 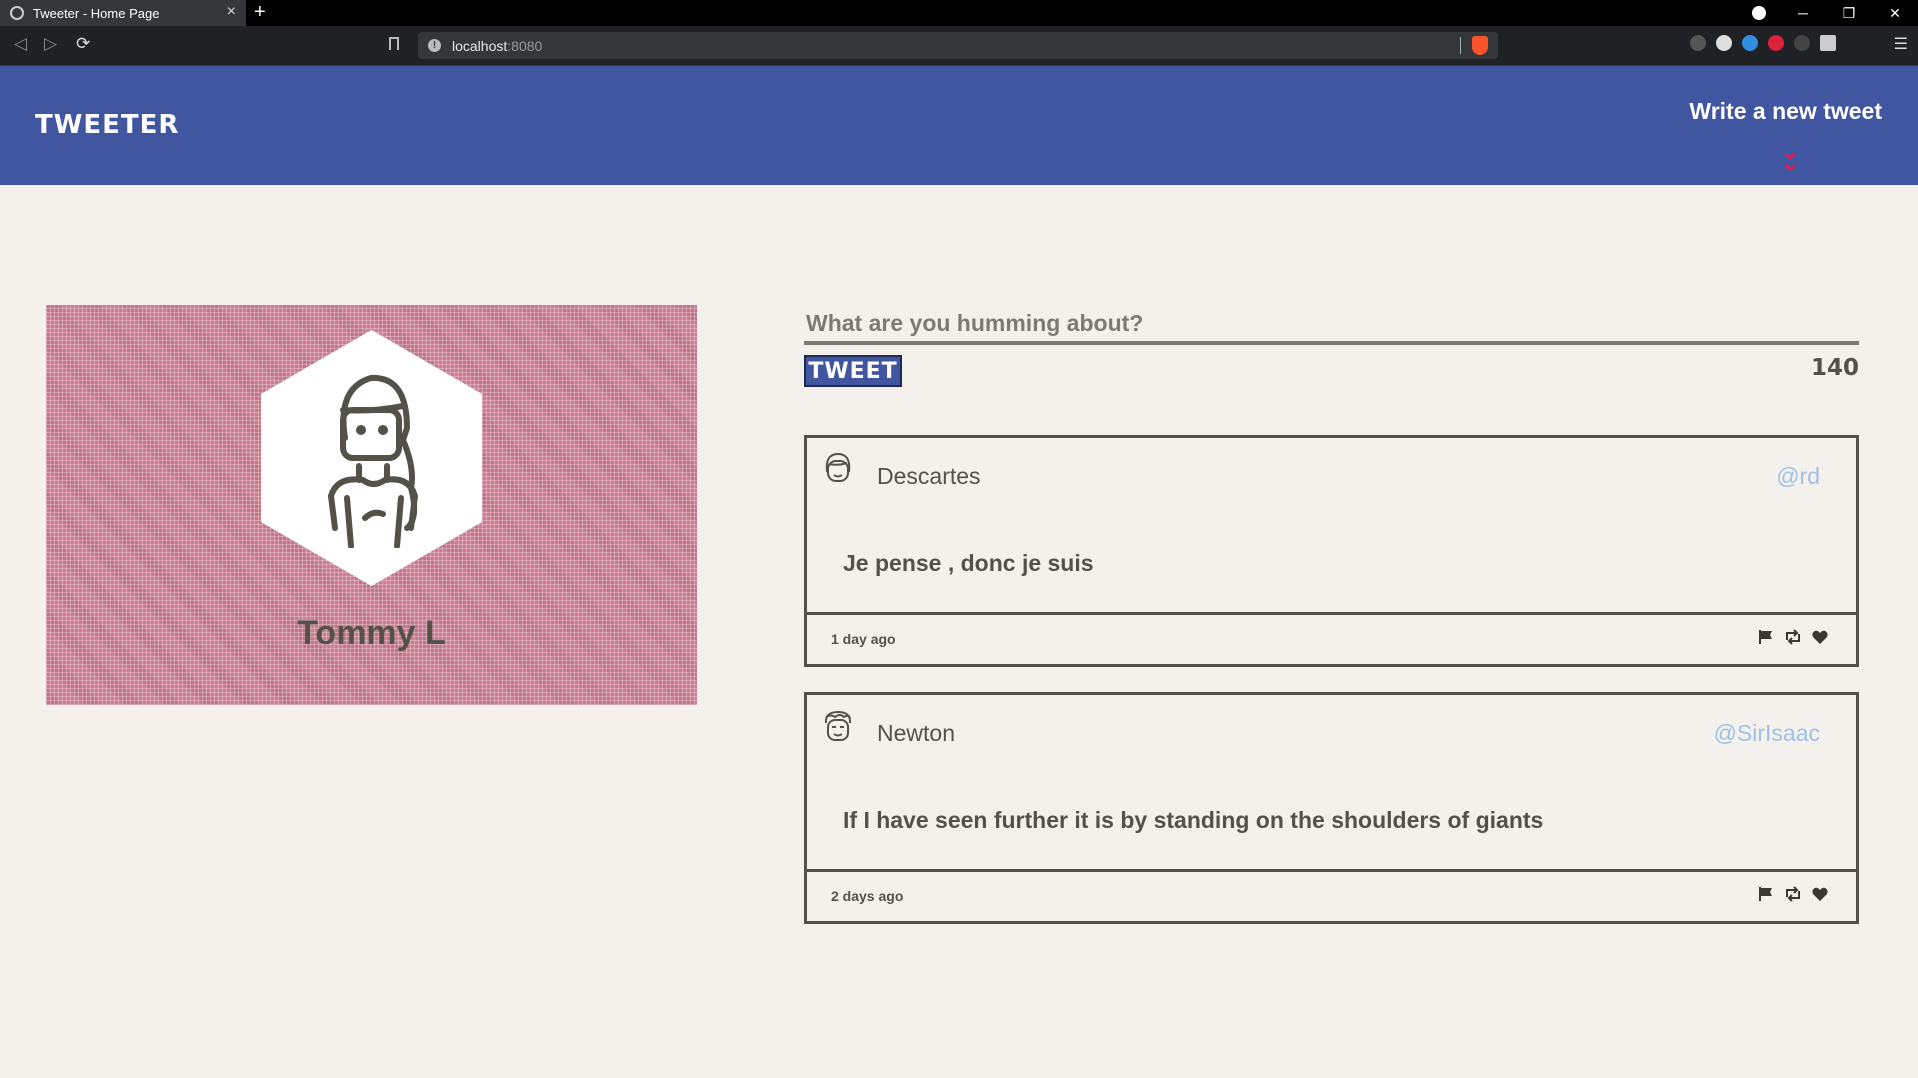 What do you see at coordinates (1790, 157) in the screenshot?
I see `double-chevron-down-icon: ⌄ ⌄` at bounding box center [1790, 157].